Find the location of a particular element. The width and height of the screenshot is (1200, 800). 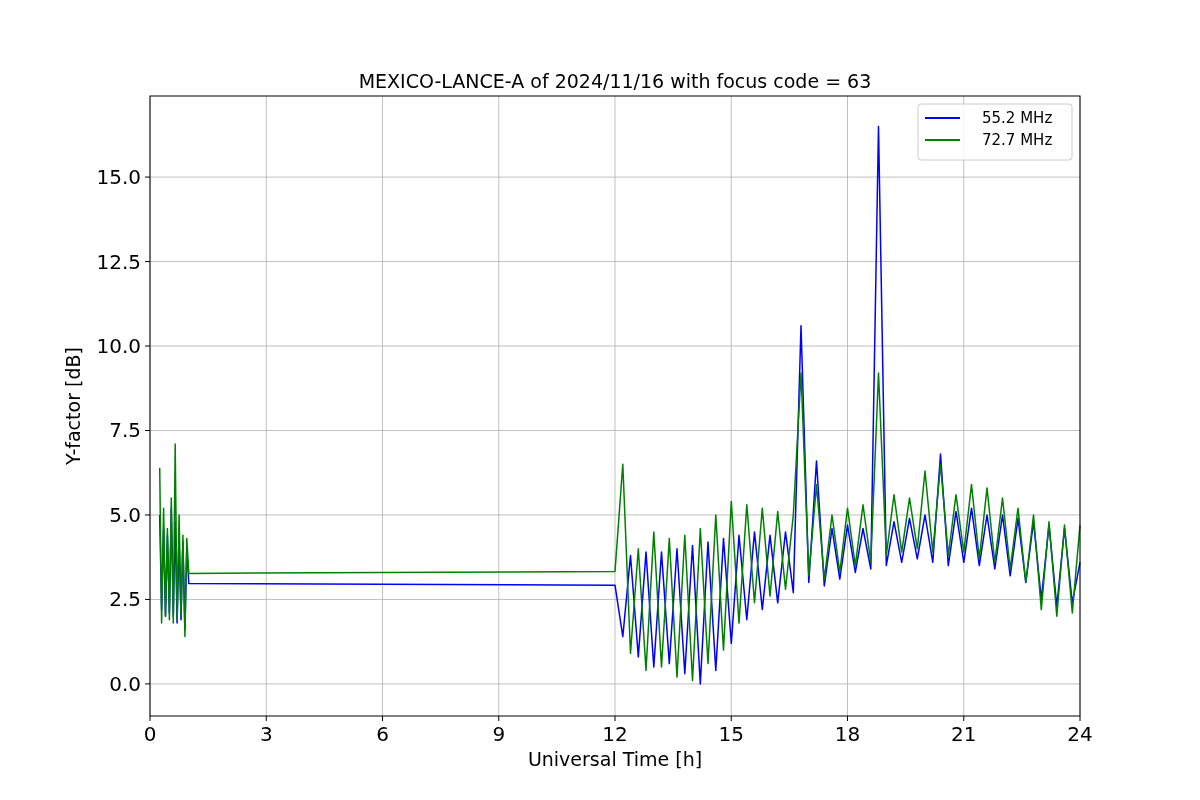

tick-label: 5.0 is located at coordinates (125, 514).